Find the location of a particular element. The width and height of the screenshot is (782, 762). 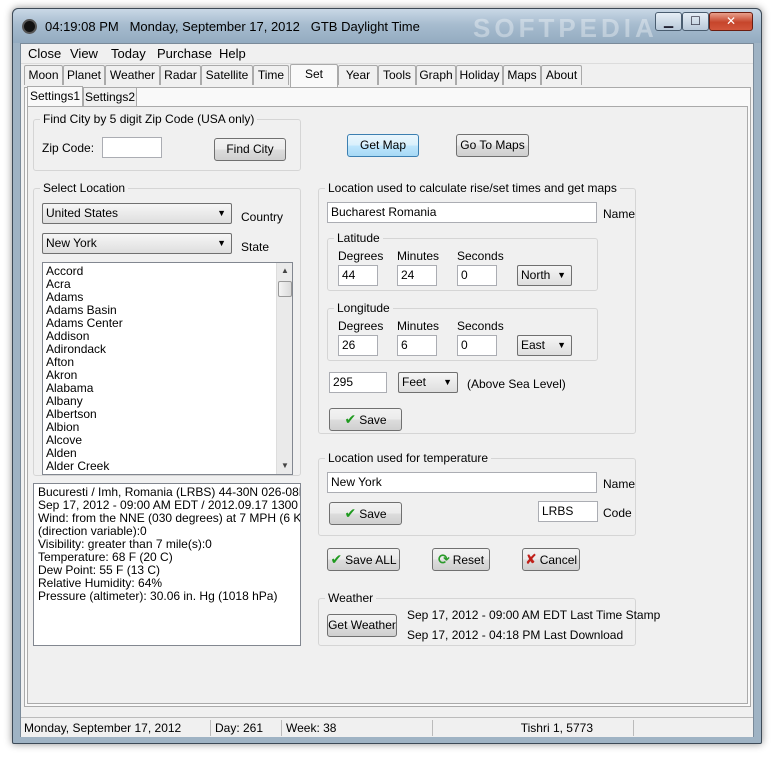

maximize-button: ☐ is located at coordinates (695, 21).